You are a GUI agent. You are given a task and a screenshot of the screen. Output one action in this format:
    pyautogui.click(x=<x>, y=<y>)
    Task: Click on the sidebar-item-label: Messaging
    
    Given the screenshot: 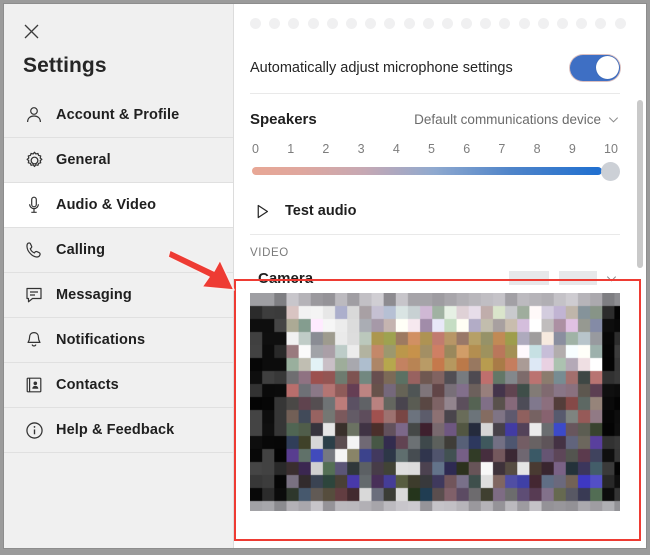 What is the action you would take?
    pyautogui.click(x=94, y=295)
    